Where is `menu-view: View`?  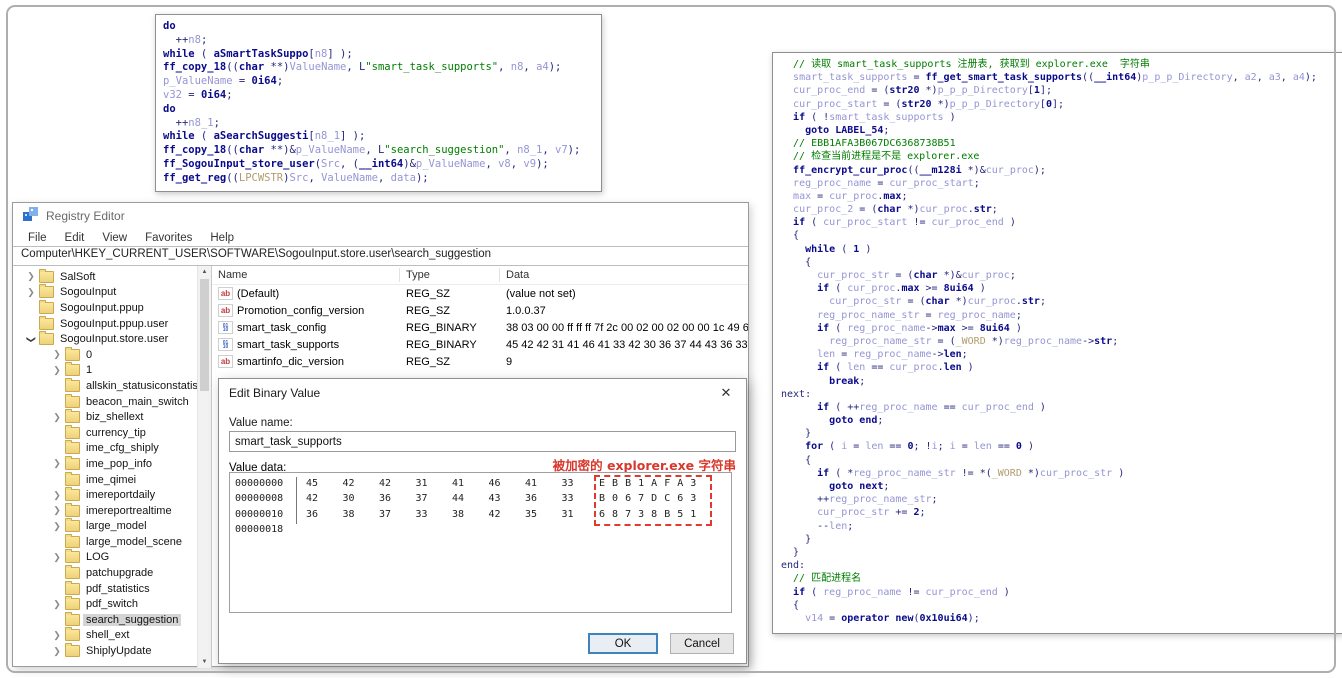 menu-view: View is located at coordinates (114, 238).